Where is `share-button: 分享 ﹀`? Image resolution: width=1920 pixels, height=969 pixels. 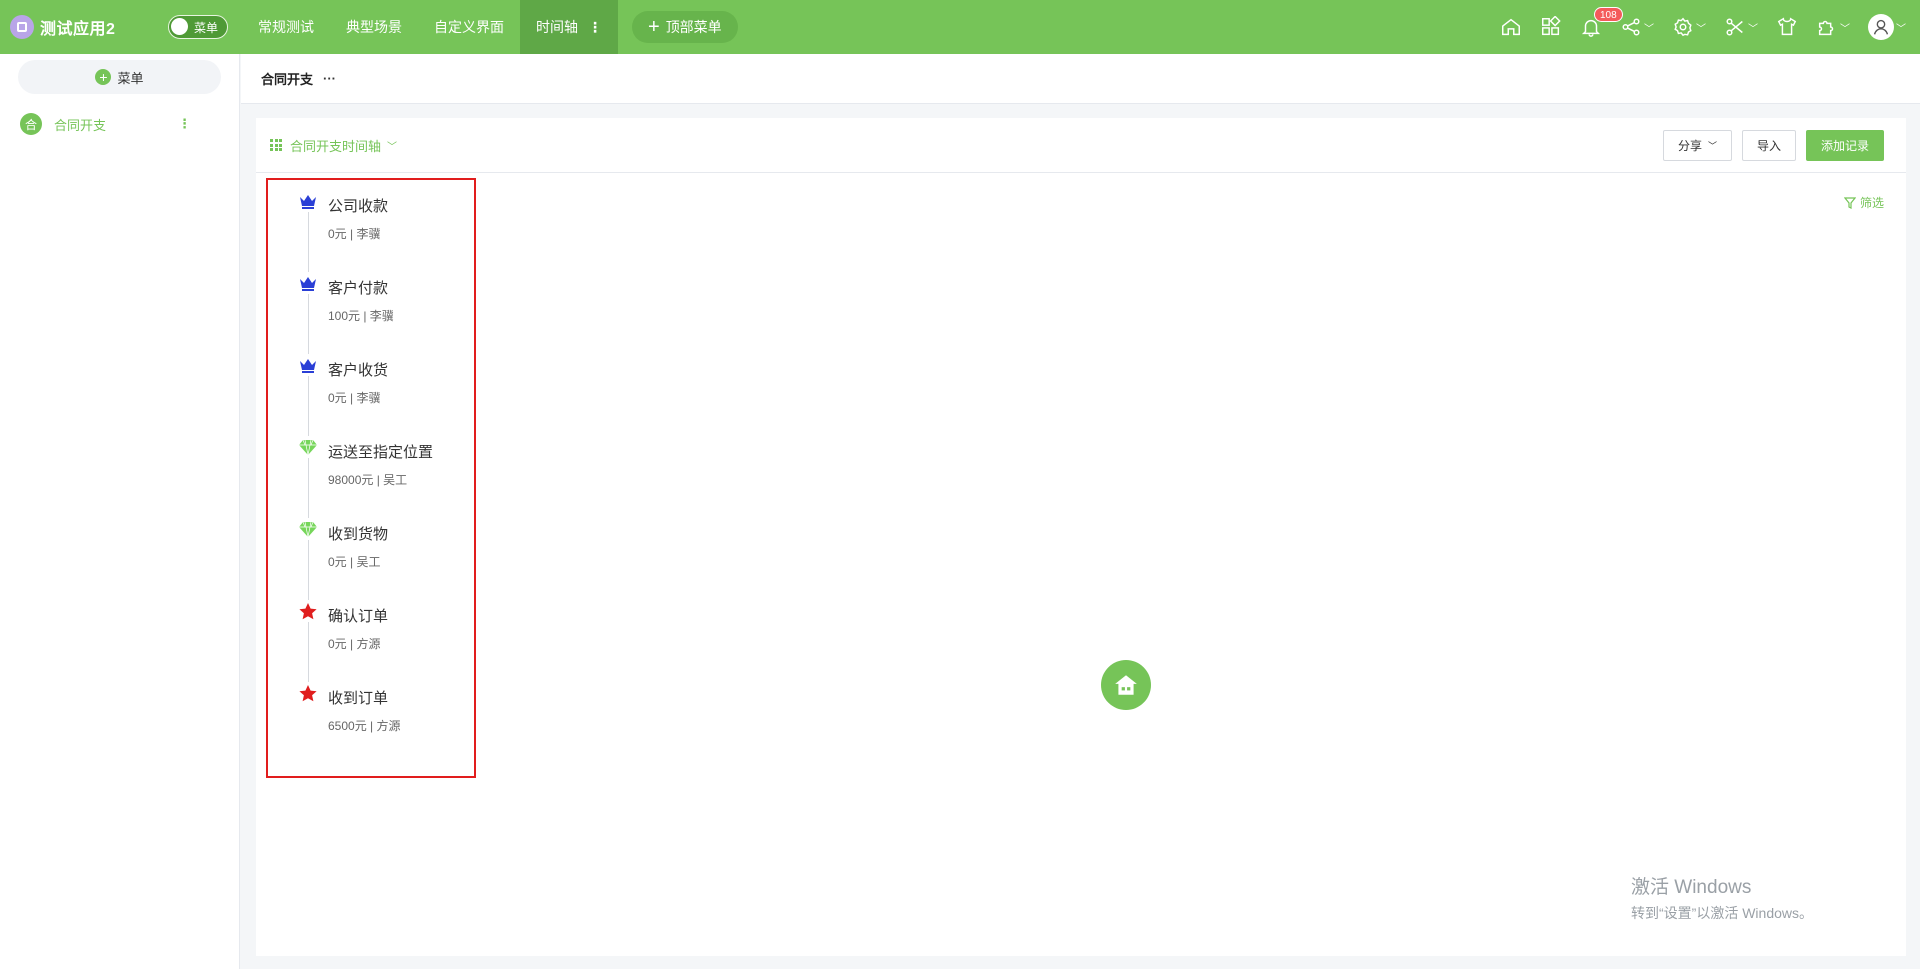 share-button: 分享 ﹀ is located at coordinates (1697, 145).